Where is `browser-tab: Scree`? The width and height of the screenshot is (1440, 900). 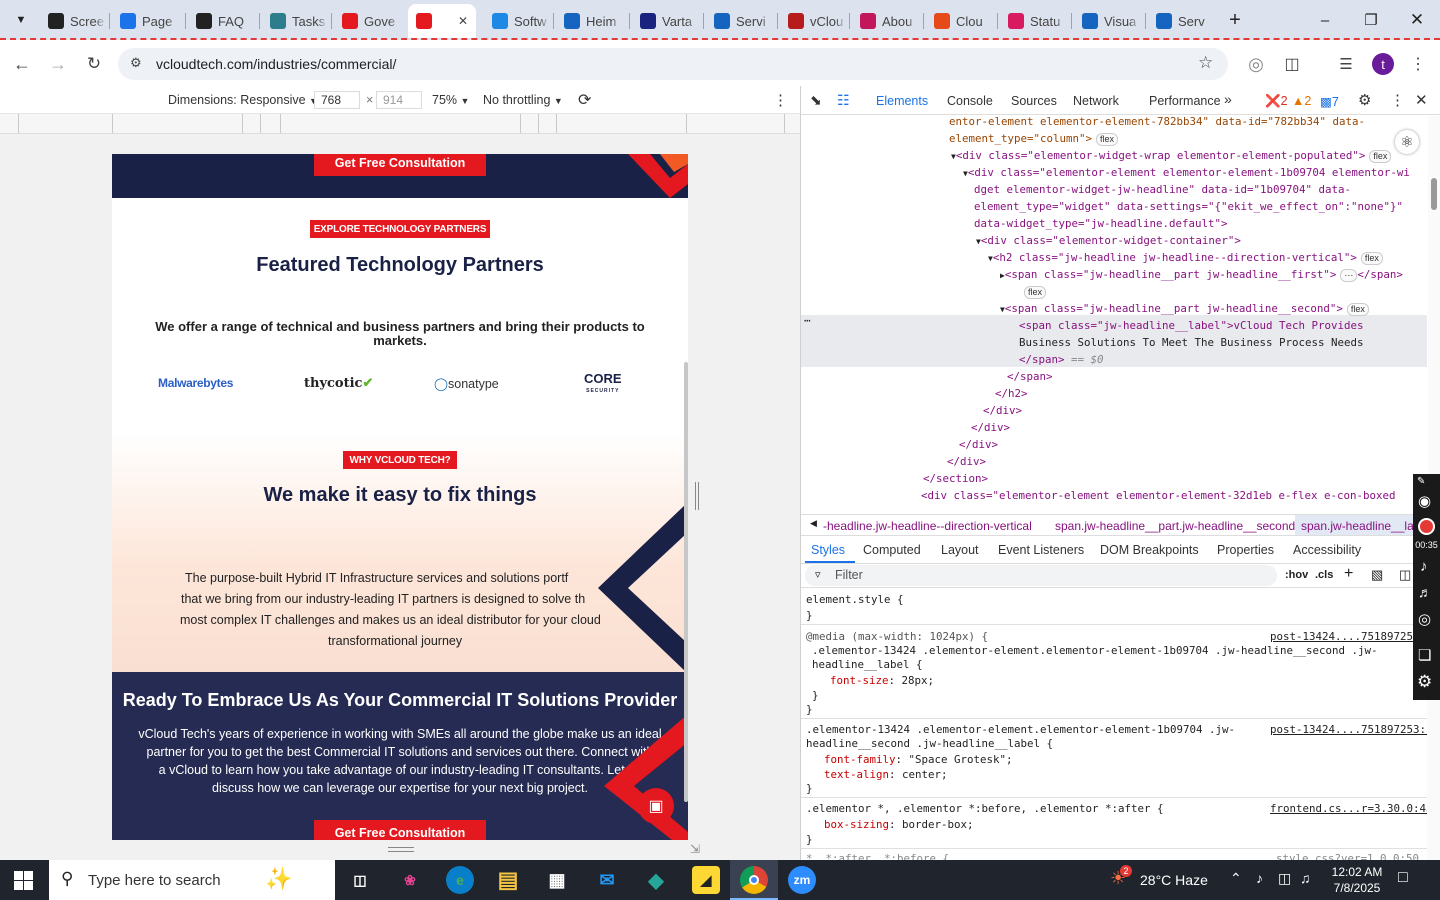
browser-tab: Scree is located at coordinates (73, 21).